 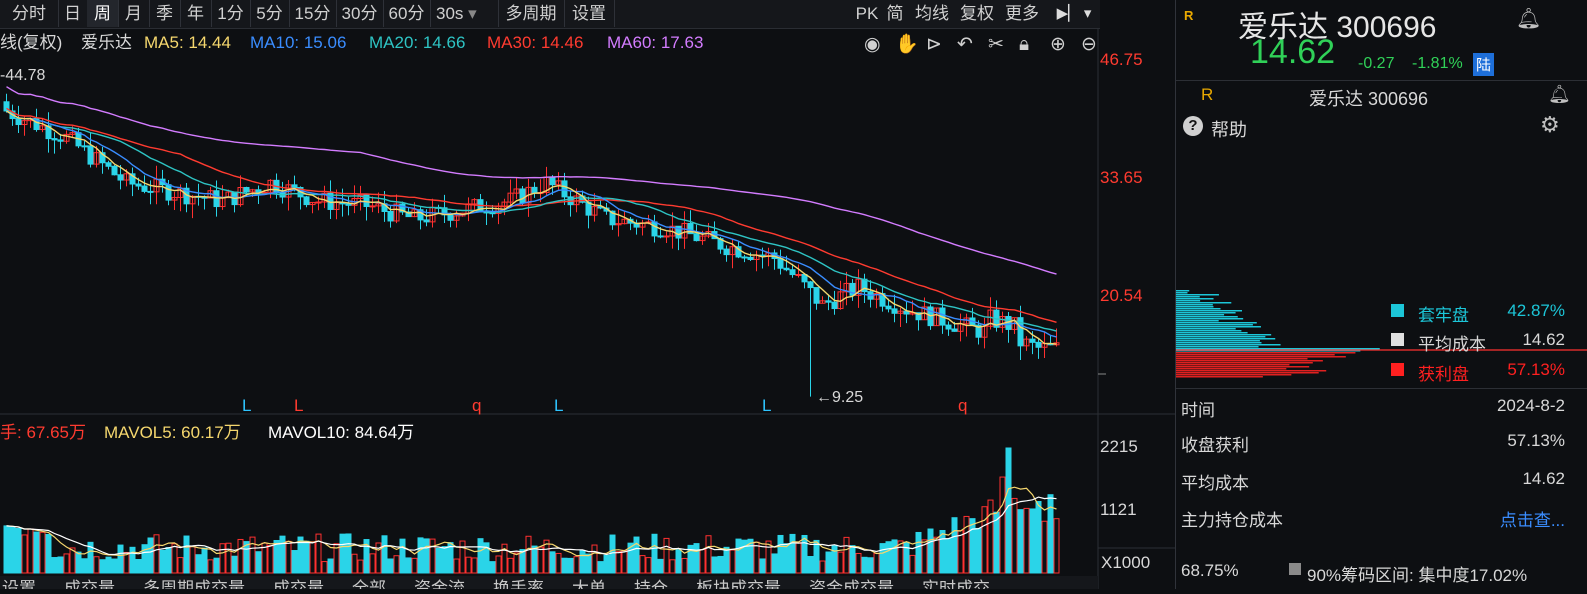 I want to click on price-tick-label: 46.75, so click(x=1121, y=59).